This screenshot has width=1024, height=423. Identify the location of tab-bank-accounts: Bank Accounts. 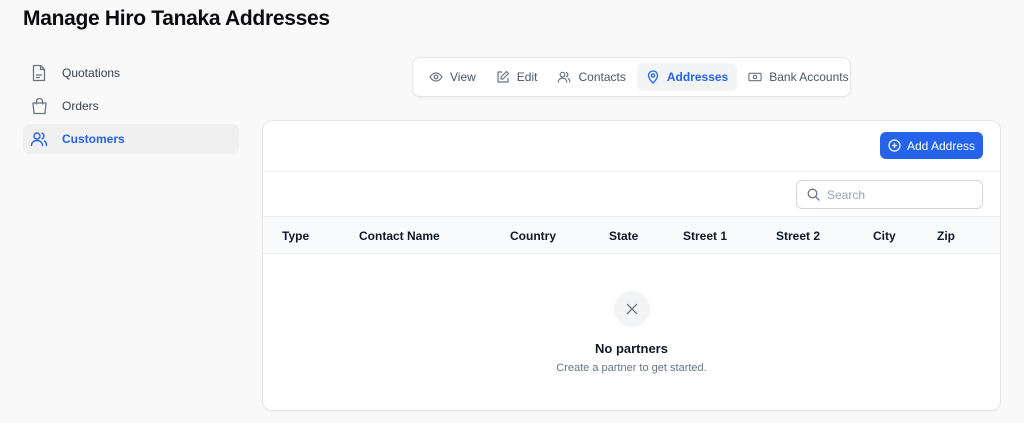
(798, 77).